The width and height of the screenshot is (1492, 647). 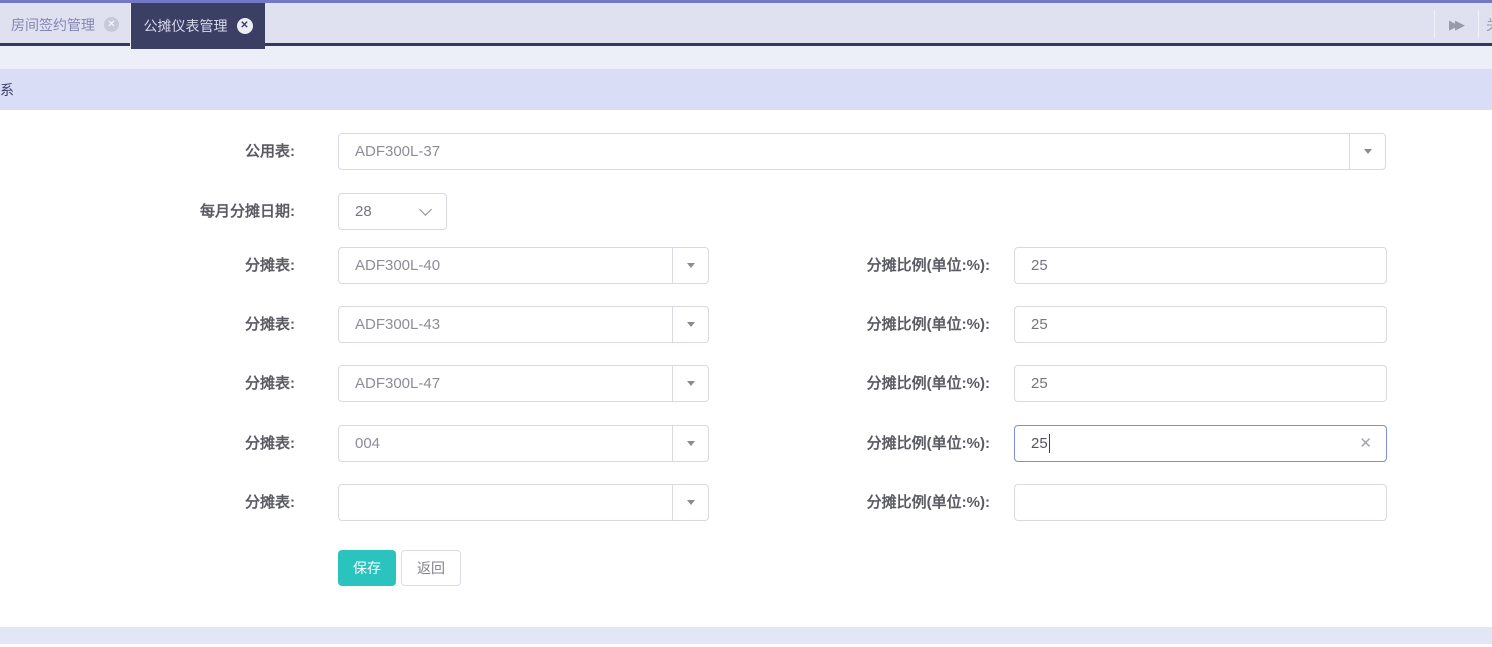 I want to click on breadcrumb: 关系, so click(x=7, y=89).